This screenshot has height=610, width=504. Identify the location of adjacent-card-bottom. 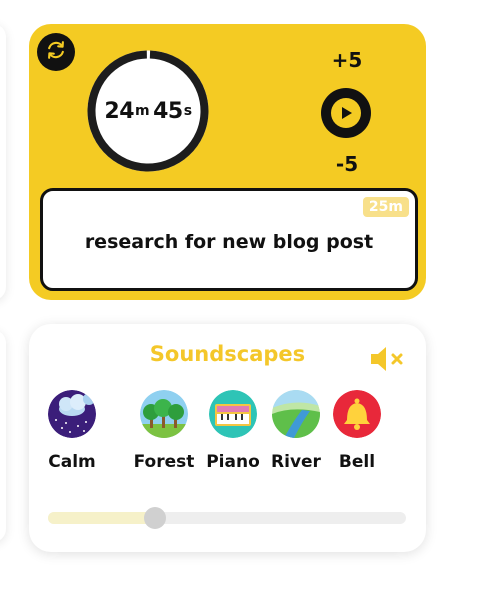
(3, 436).